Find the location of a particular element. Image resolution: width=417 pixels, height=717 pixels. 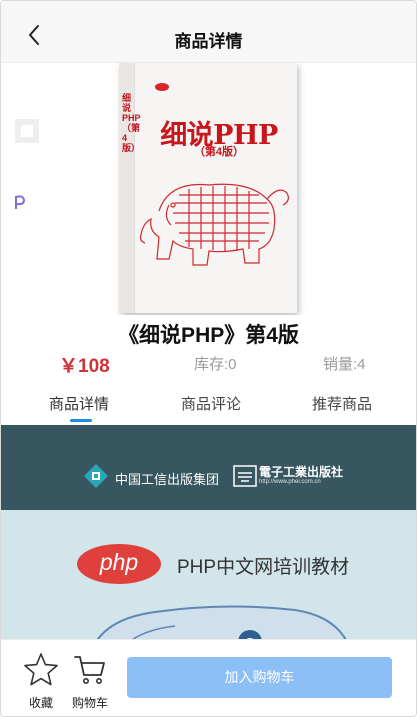

book-spine-text: 细说PHP（第4版） is located at coordinates (131, 123).